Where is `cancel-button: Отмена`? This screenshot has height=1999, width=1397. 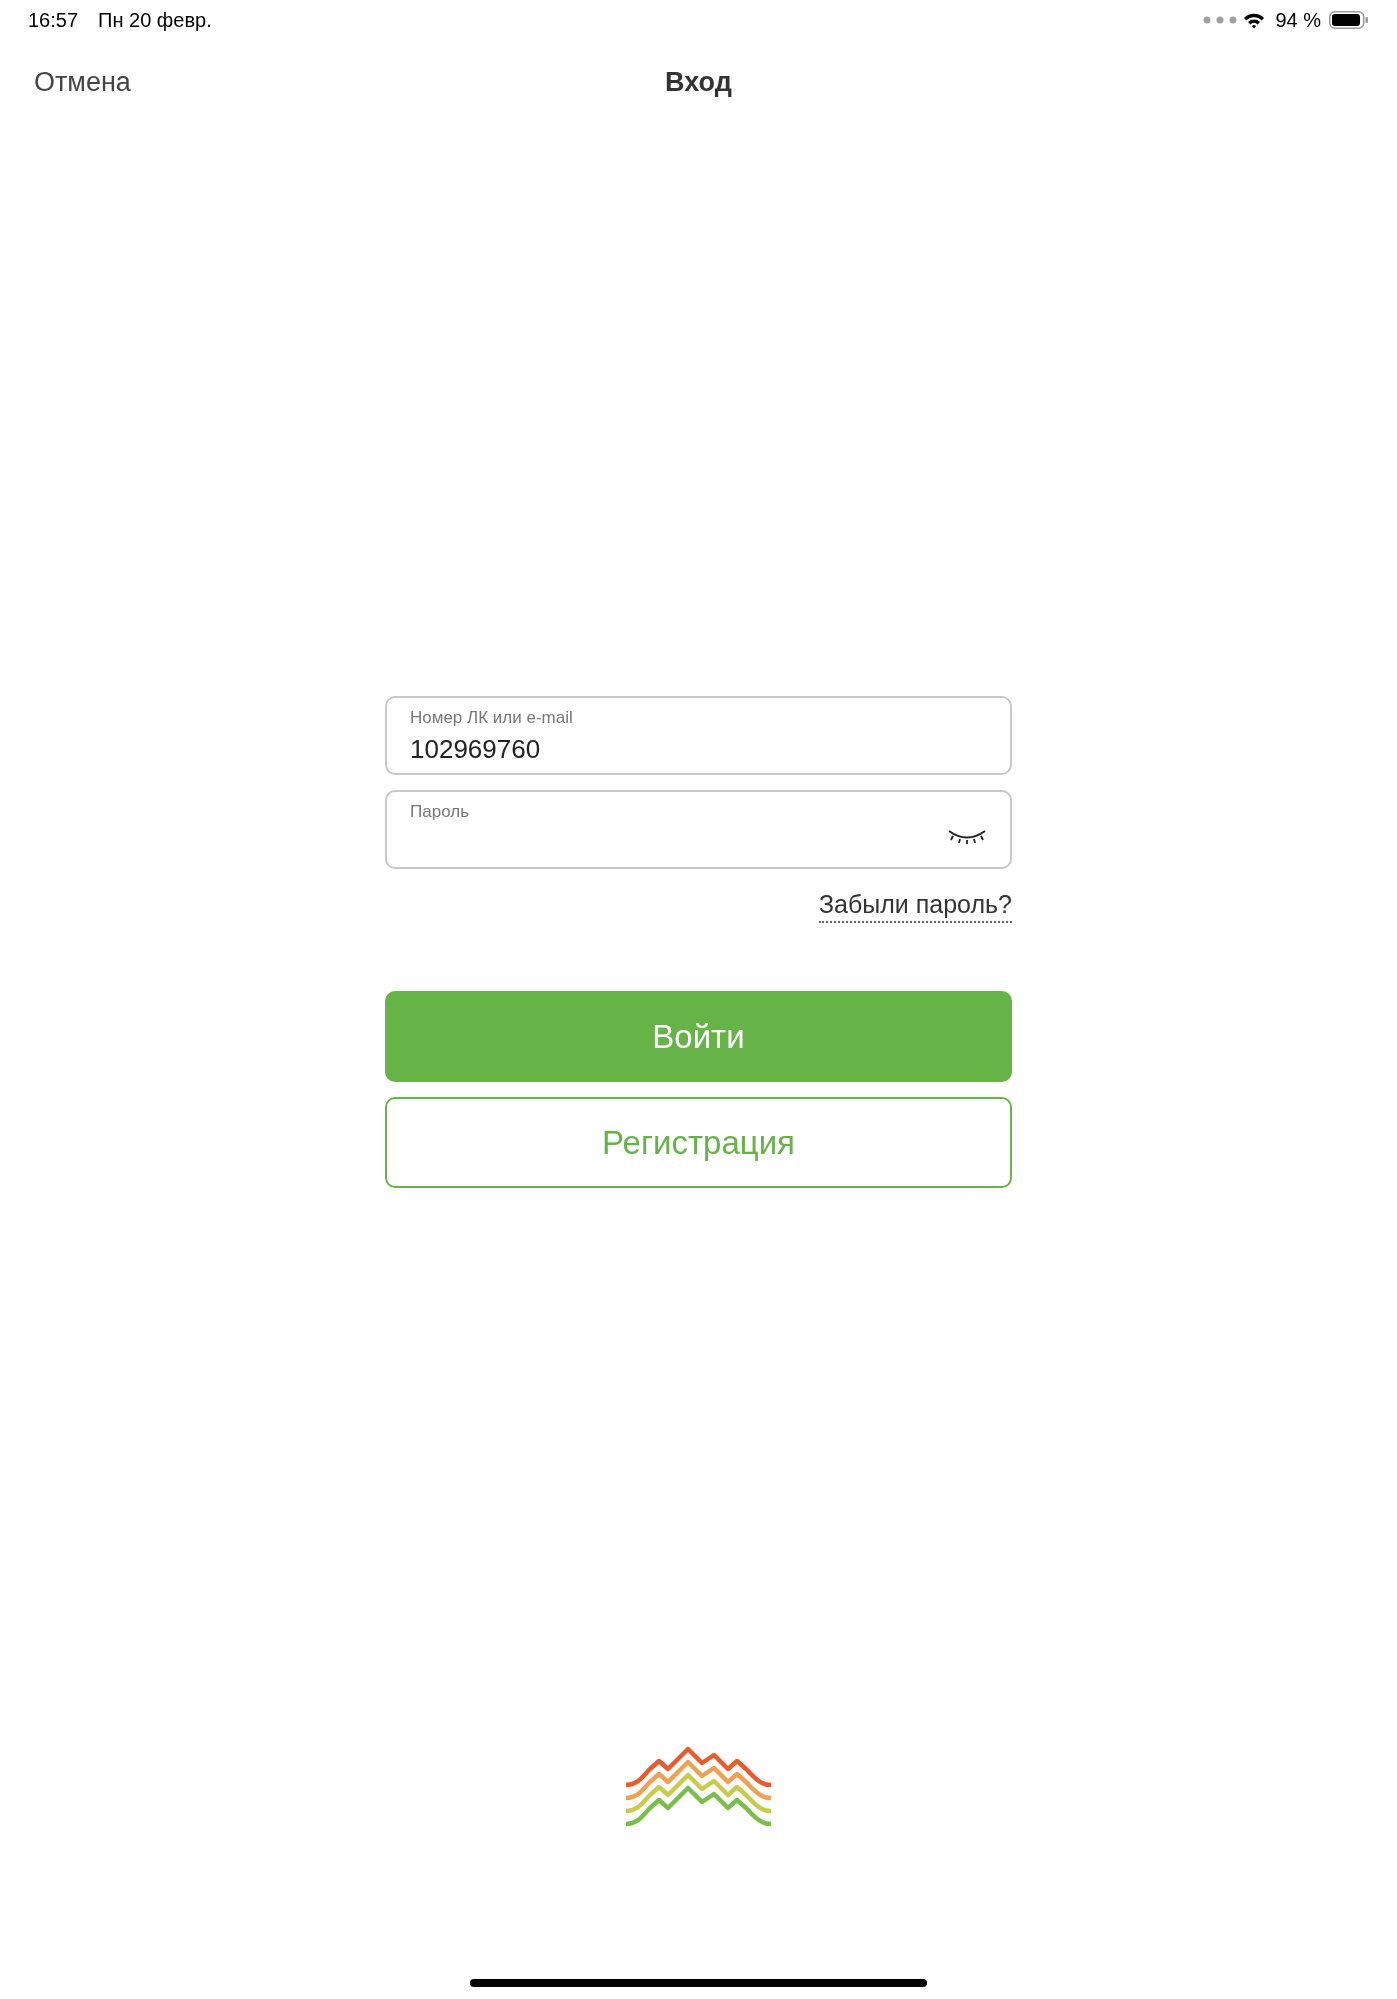 cancel-button: Отмена is located at coordinates (82, 82).